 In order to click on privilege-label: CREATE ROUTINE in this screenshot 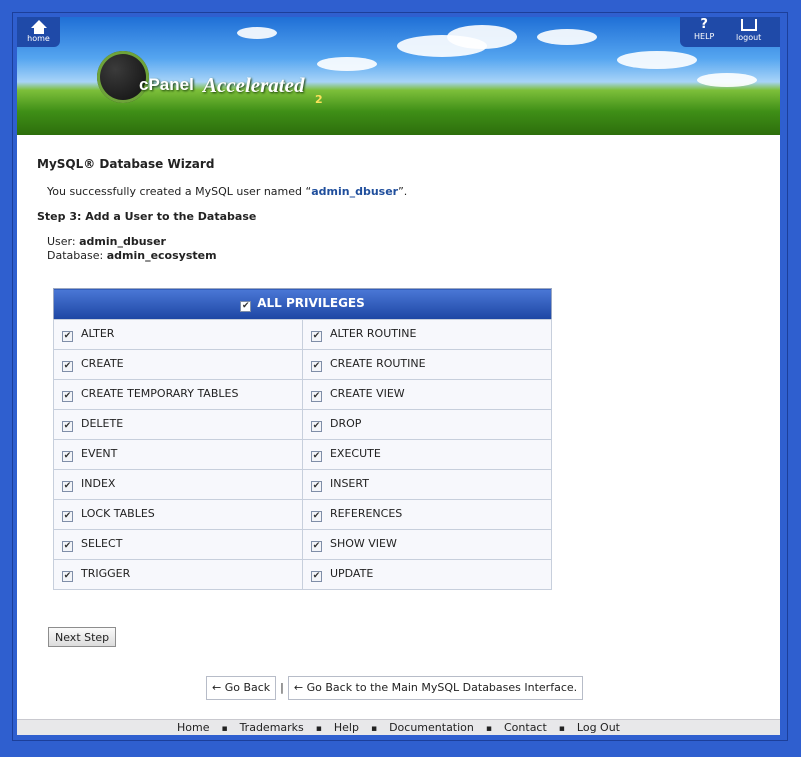, I will do `click(377, 363)`.